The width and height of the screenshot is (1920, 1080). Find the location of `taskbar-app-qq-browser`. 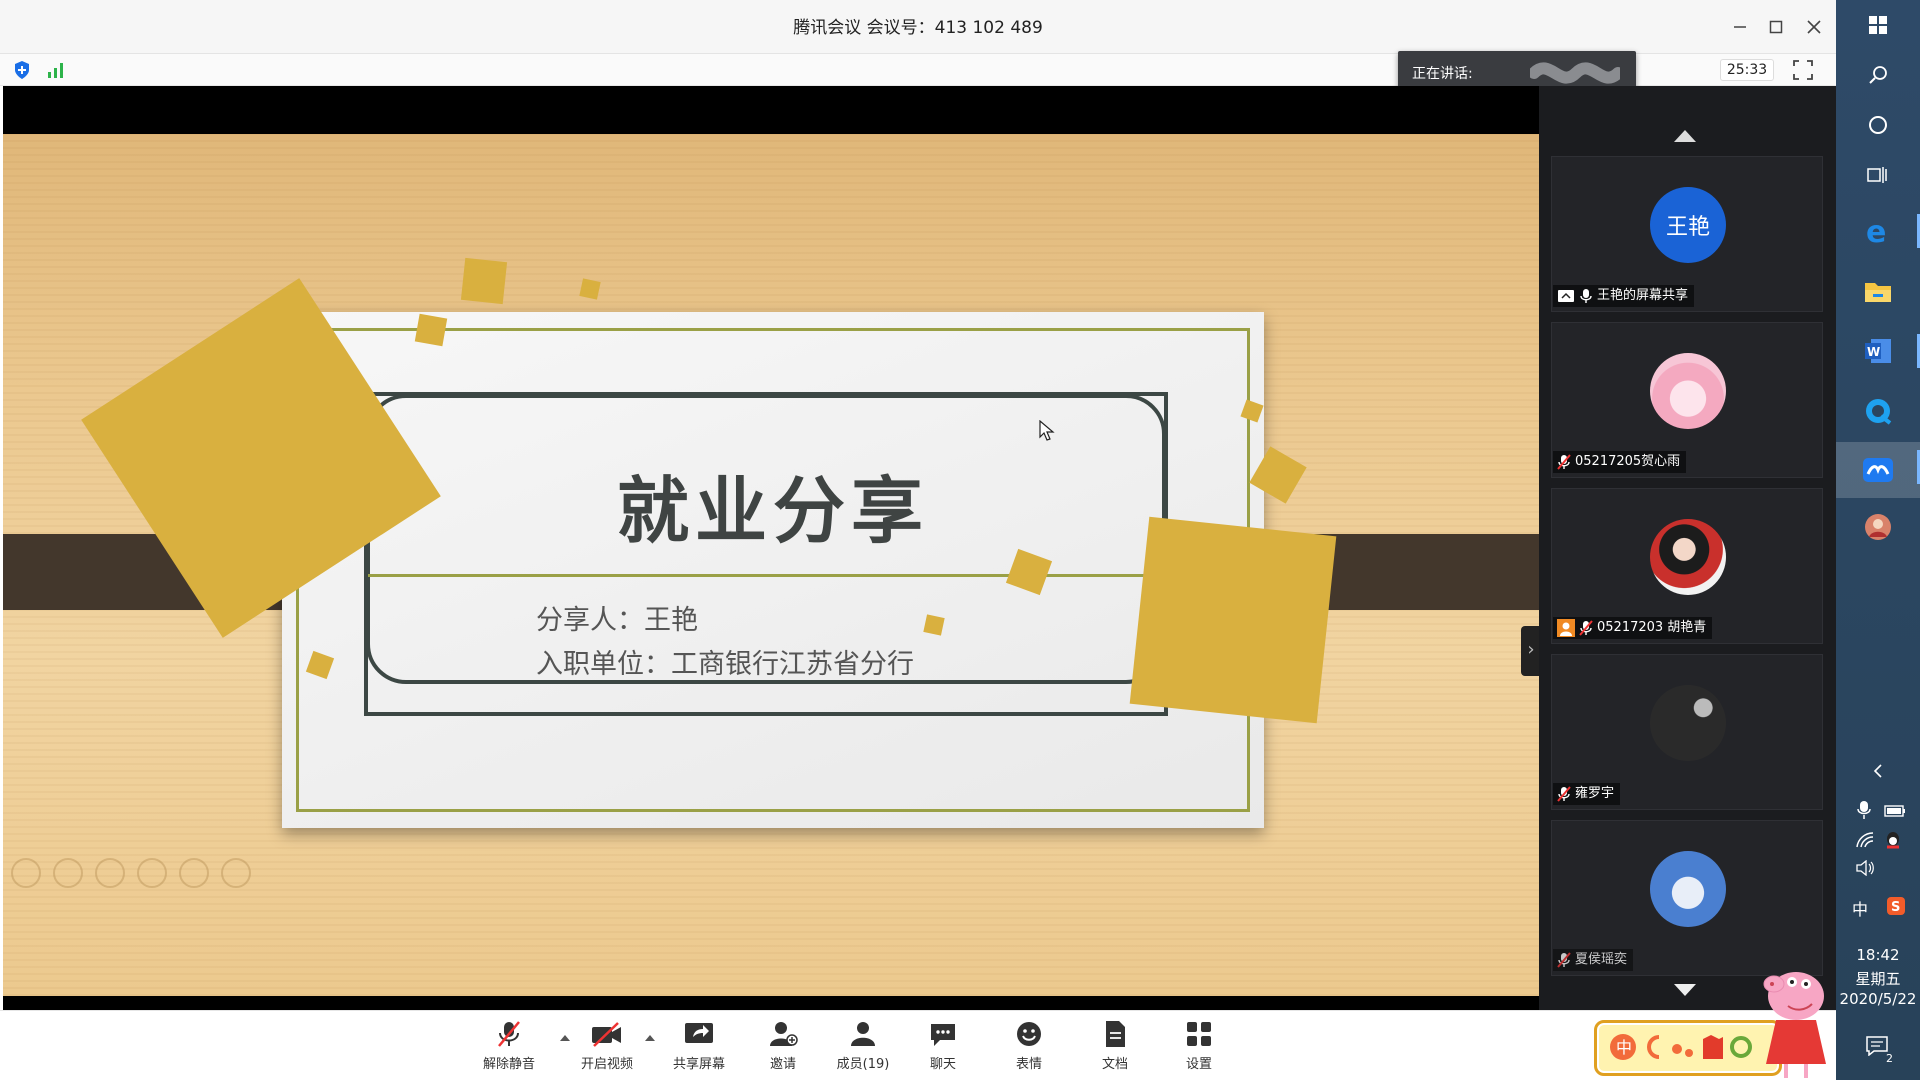

taskbar-app-qq-browser is located at coordinates (1878, 411).